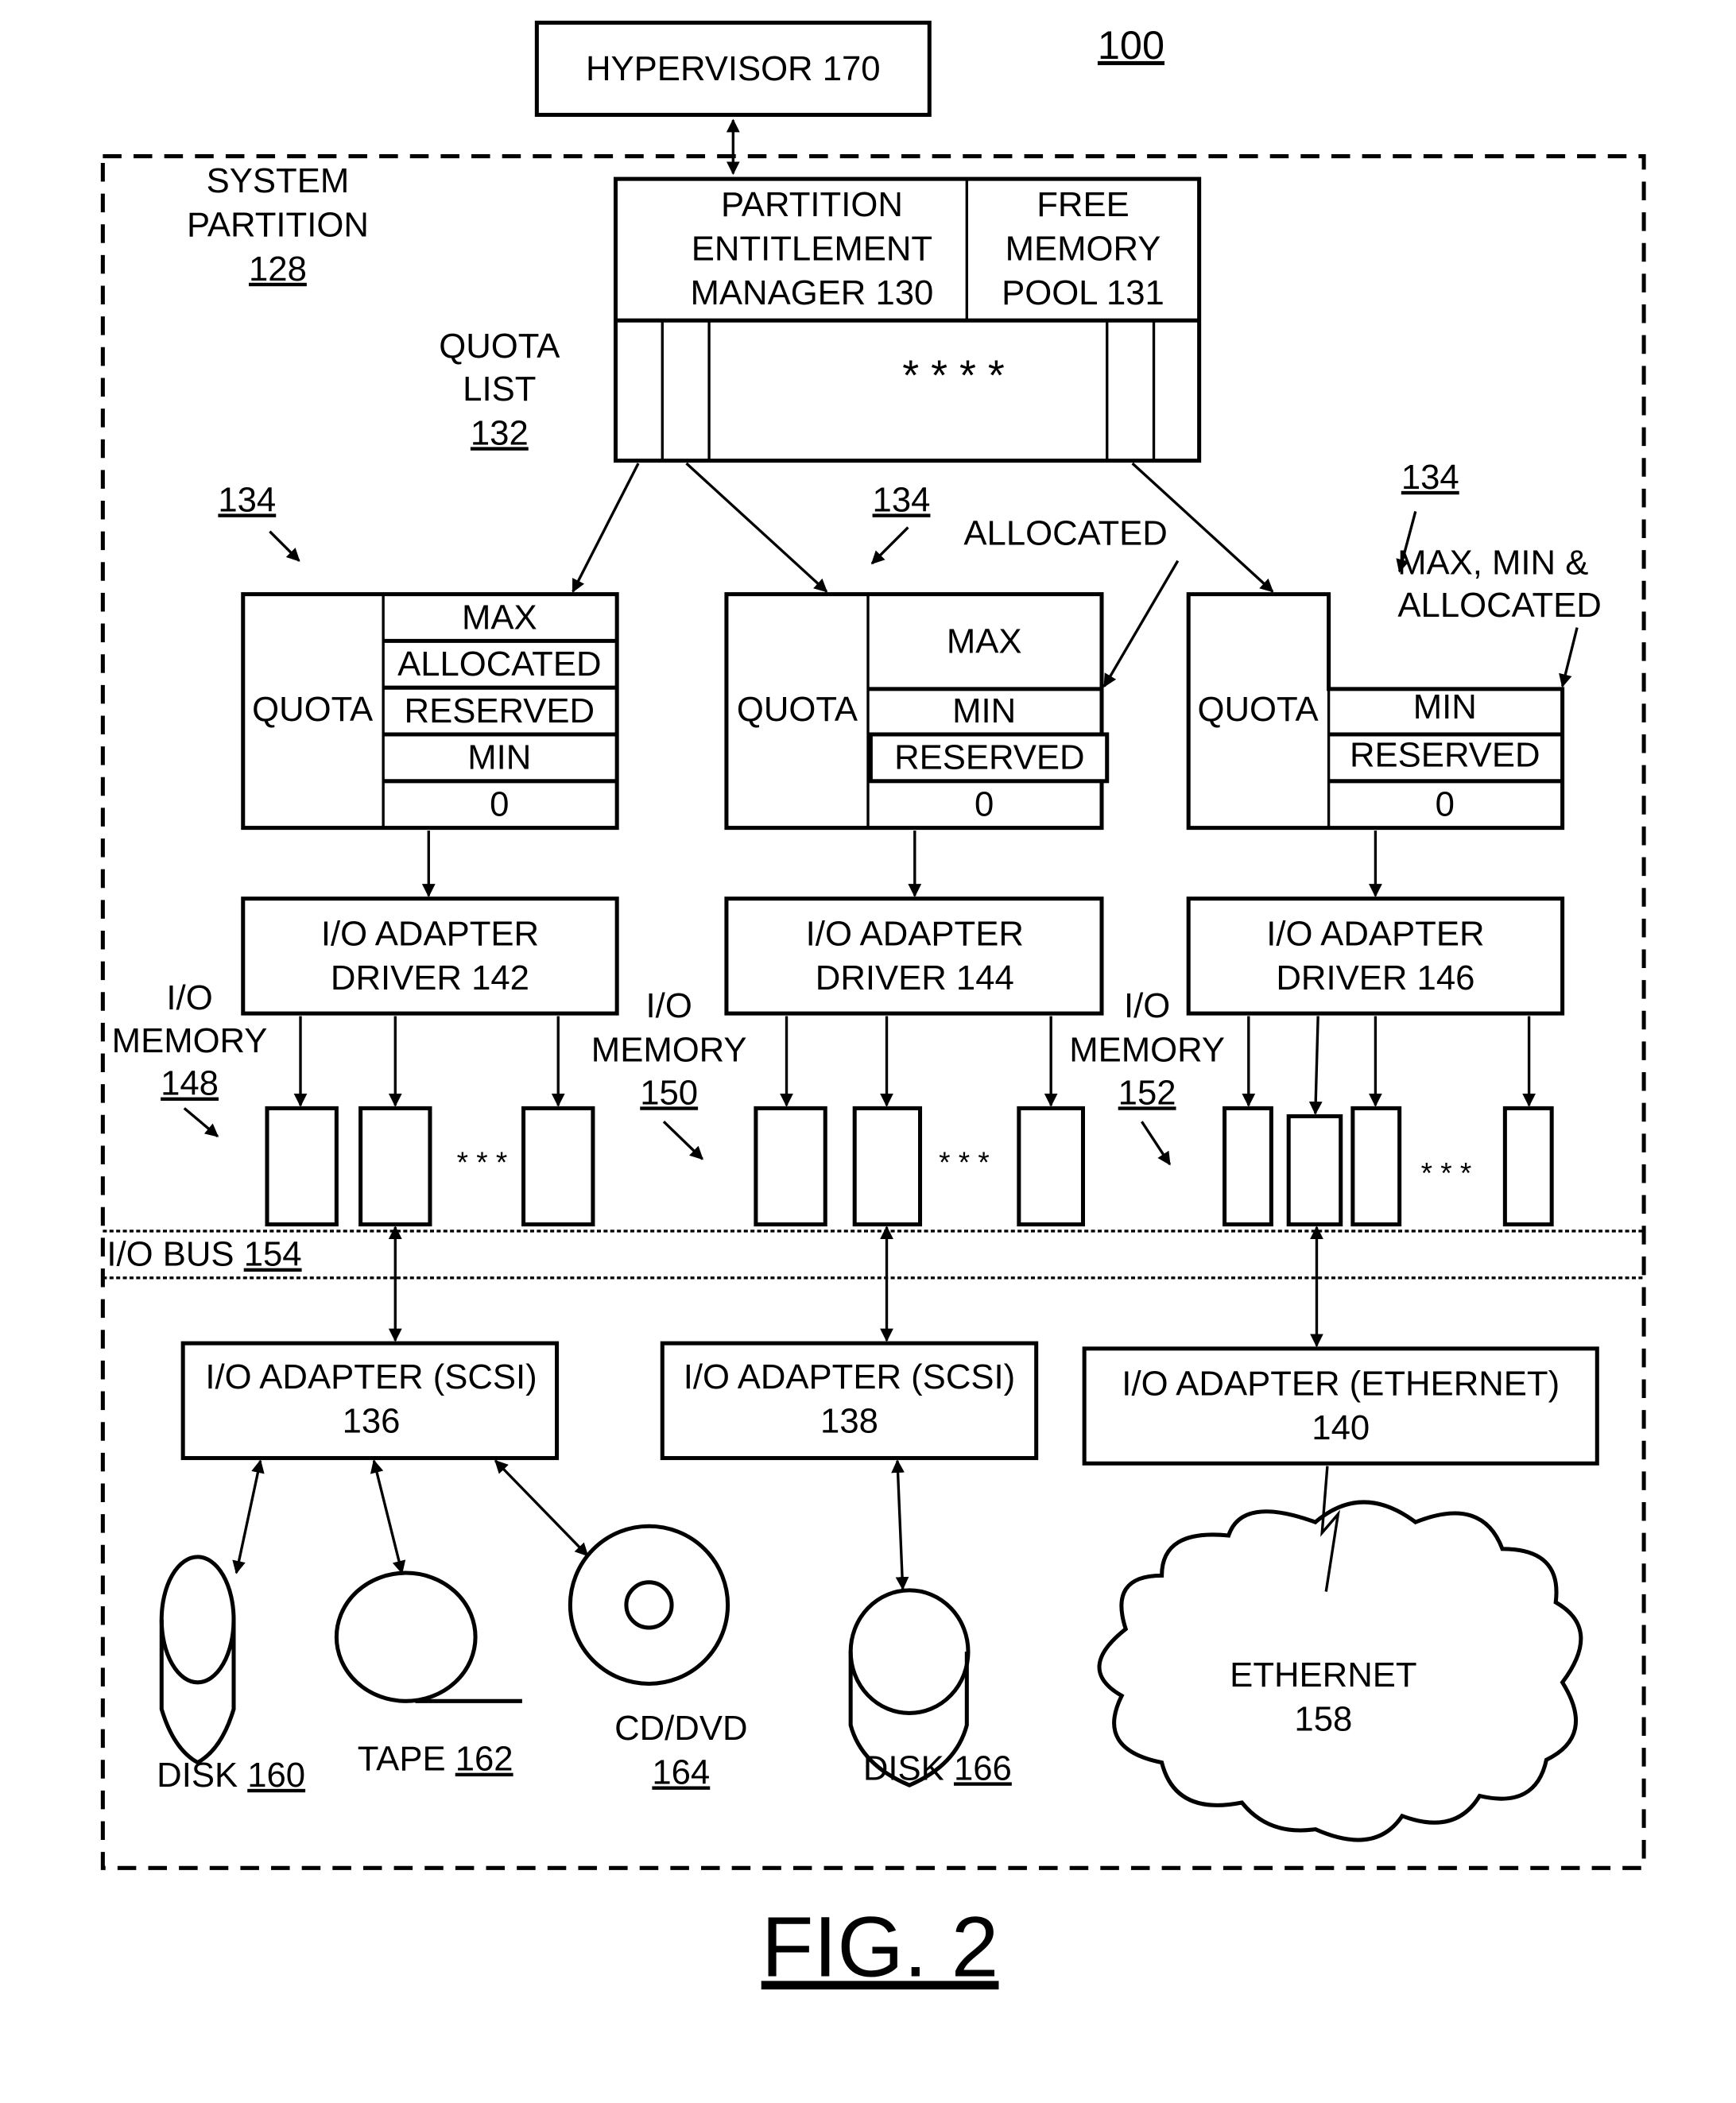 The width and height of the screenshot is (1736, 2103). I want to click on quota-ref-3: 134, so click(1430, 478).